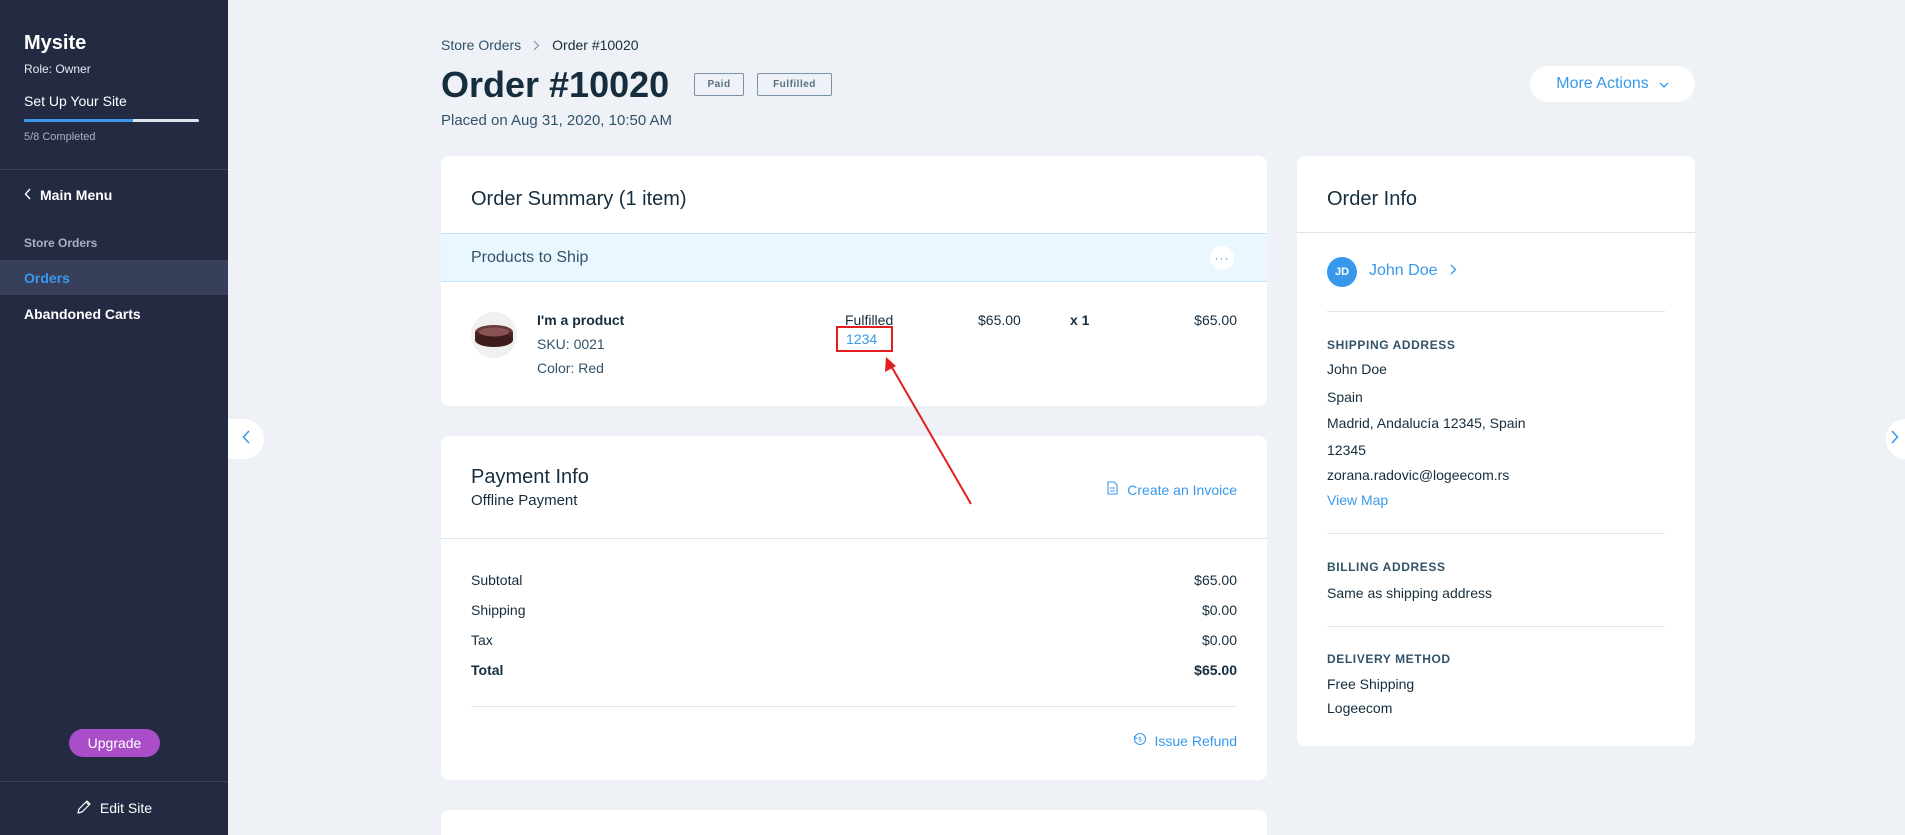 The width and height of the screenshot is (1905, 835). Describe the element at coordinates (1372, 199) in the screenshot. I see `order-info-title: Order Info` at that location.